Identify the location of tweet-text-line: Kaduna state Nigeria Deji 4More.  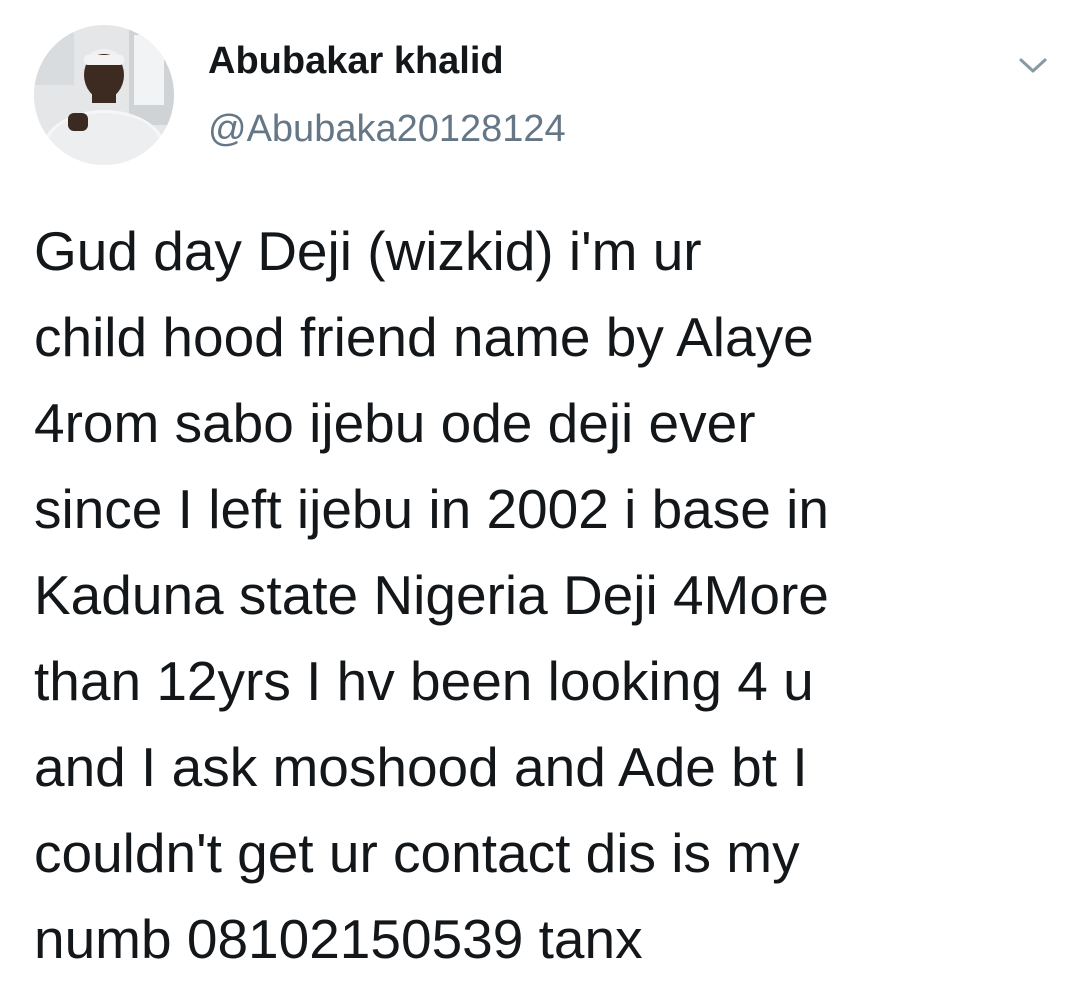
(431, 595).